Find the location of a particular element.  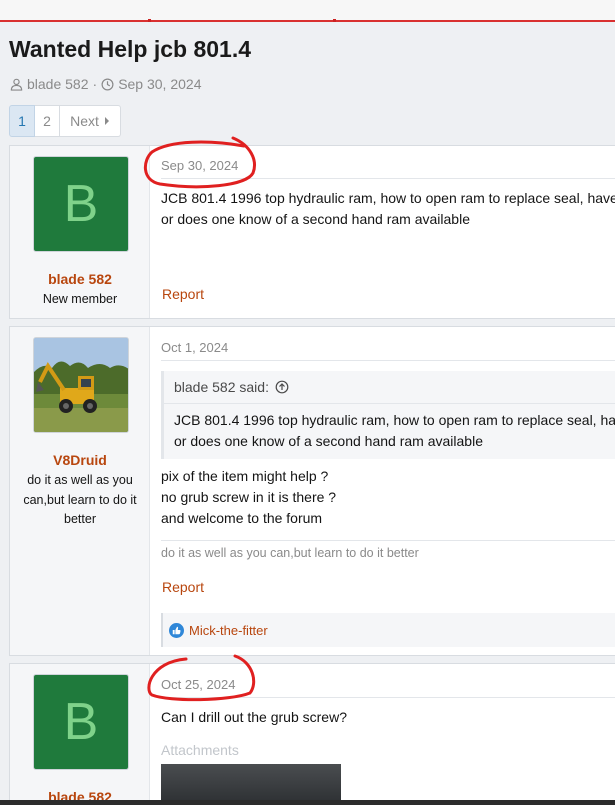

pagination: 1 2 Next is located at coordinates (65, 121).